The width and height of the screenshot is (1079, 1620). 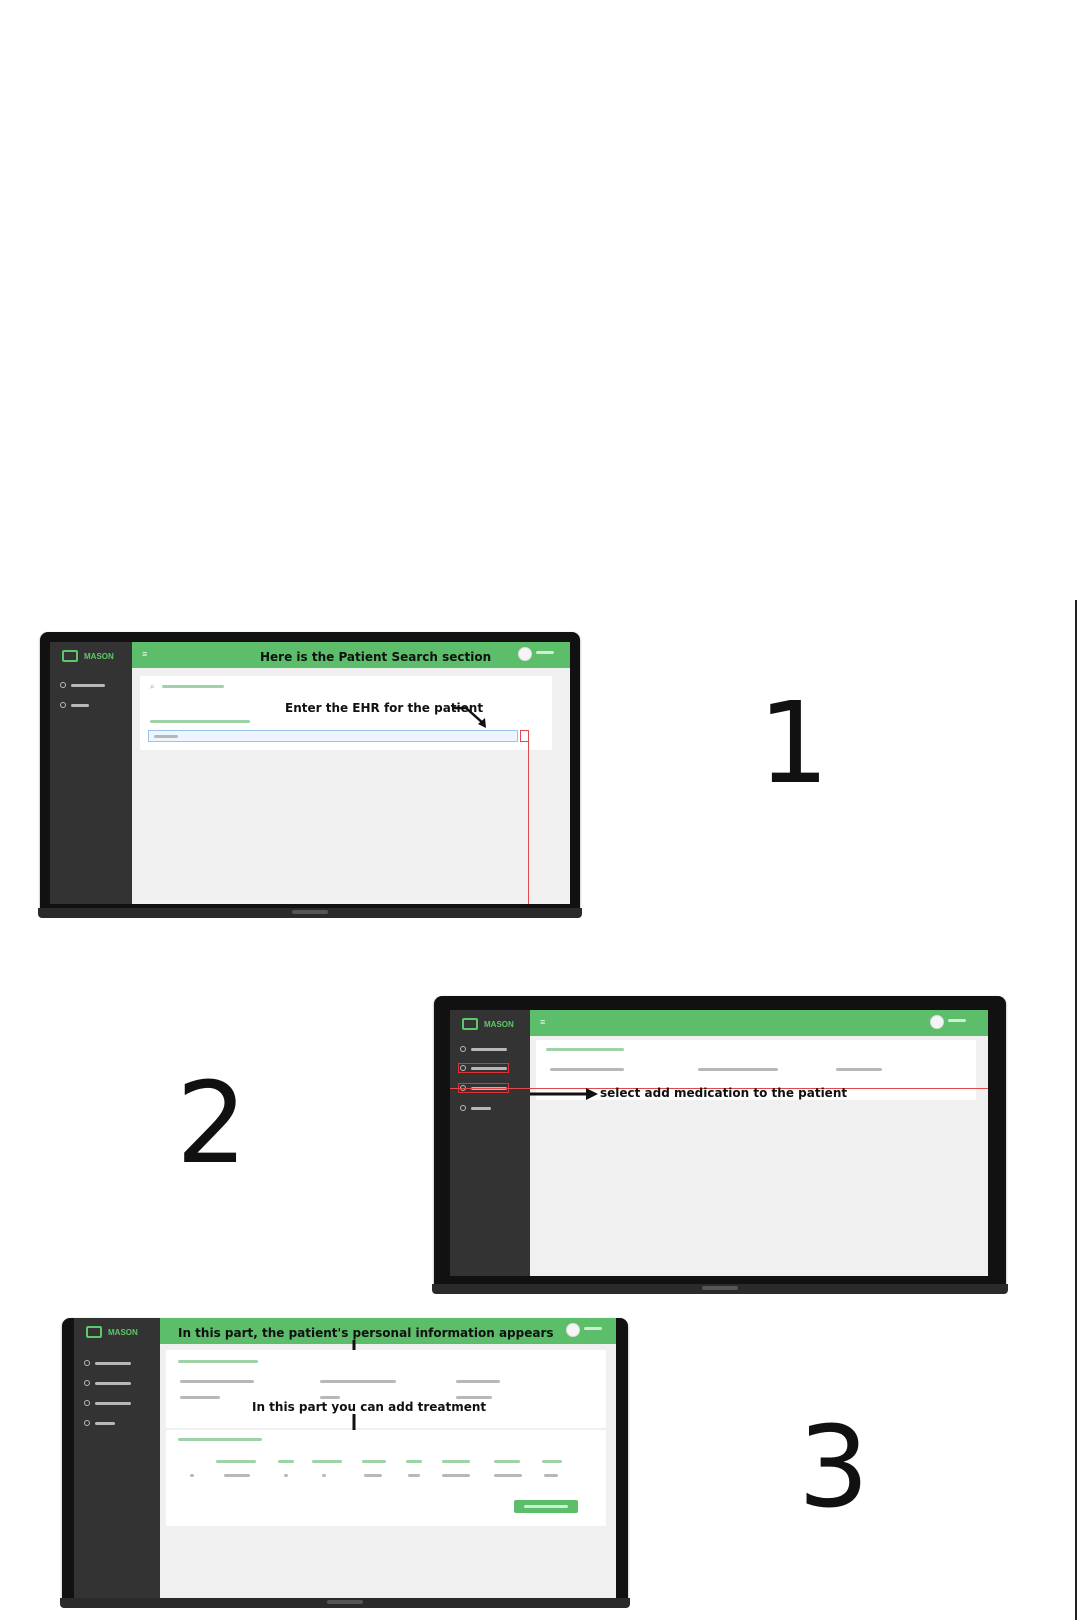 I want to click on pill-icon, so click(x=87, y=1403).